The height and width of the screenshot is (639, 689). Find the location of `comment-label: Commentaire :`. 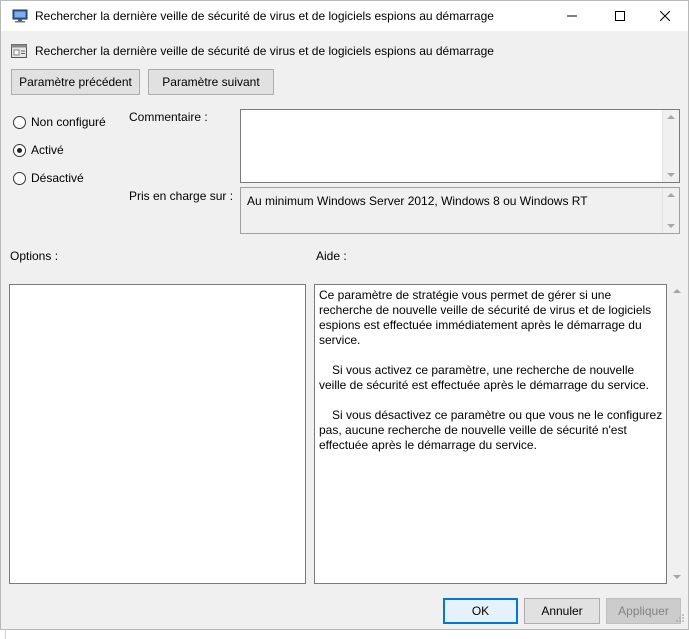

comment-label: Commentaire : is located at coordinates (168, 117).